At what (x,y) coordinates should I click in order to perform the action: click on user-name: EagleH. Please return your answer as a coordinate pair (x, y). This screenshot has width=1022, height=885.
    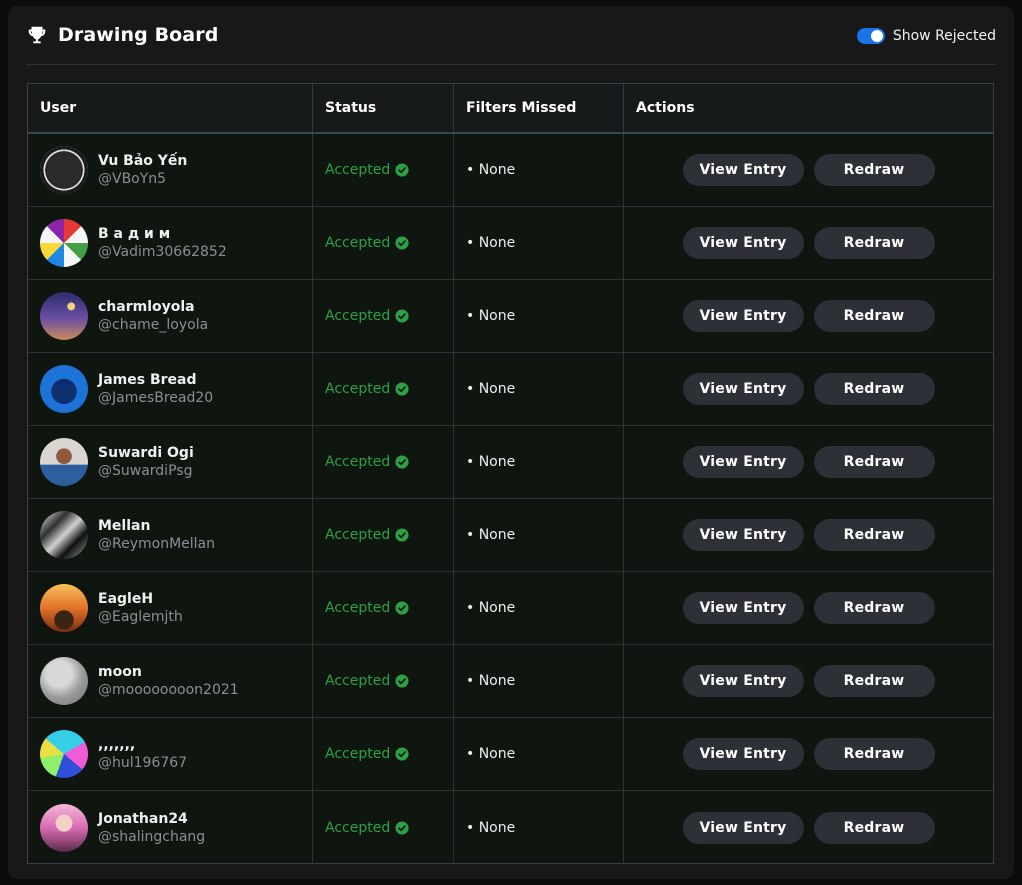
    Looking at the image, I should click on (126, 599).